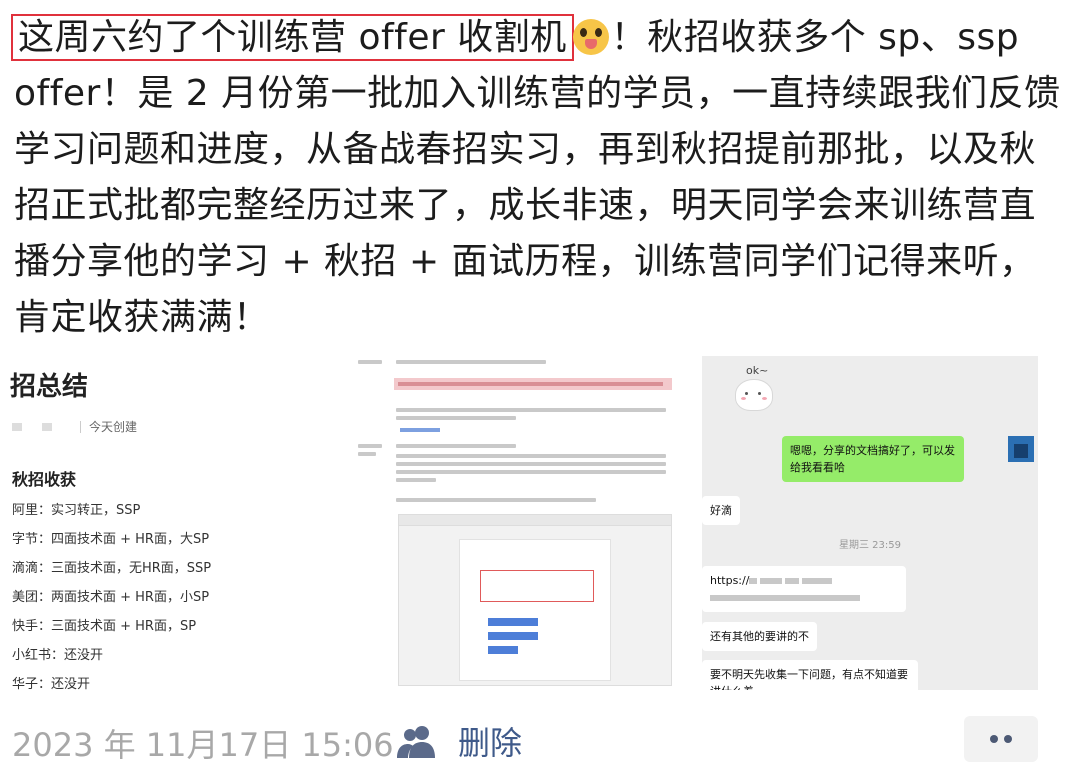 The image size is (1080, 781). I want to click on chat-bubble: 还有其他的要讲的不, so click(759, 636).